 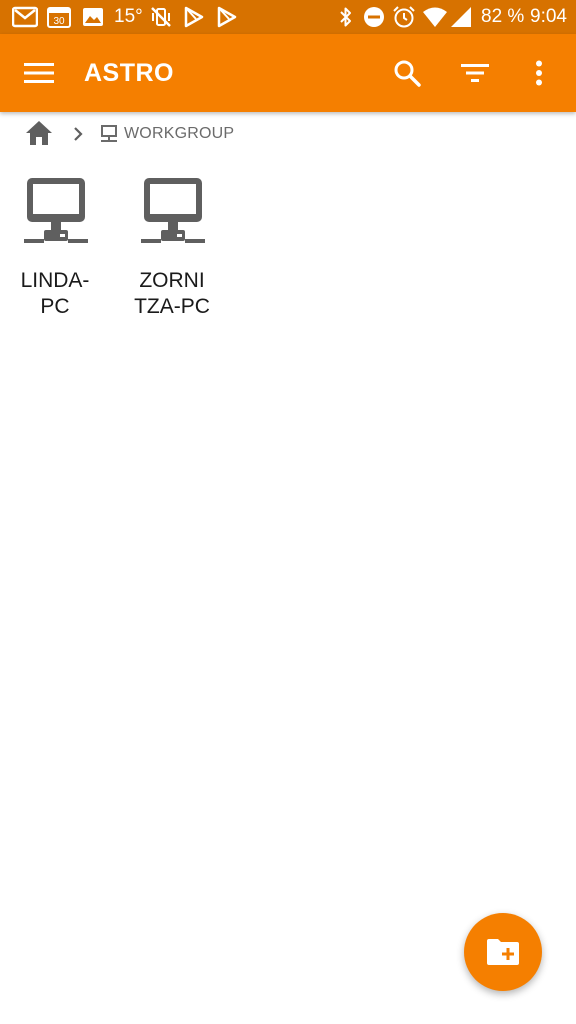 I want to click on clock: 9:04, so click(x=548, y=16).